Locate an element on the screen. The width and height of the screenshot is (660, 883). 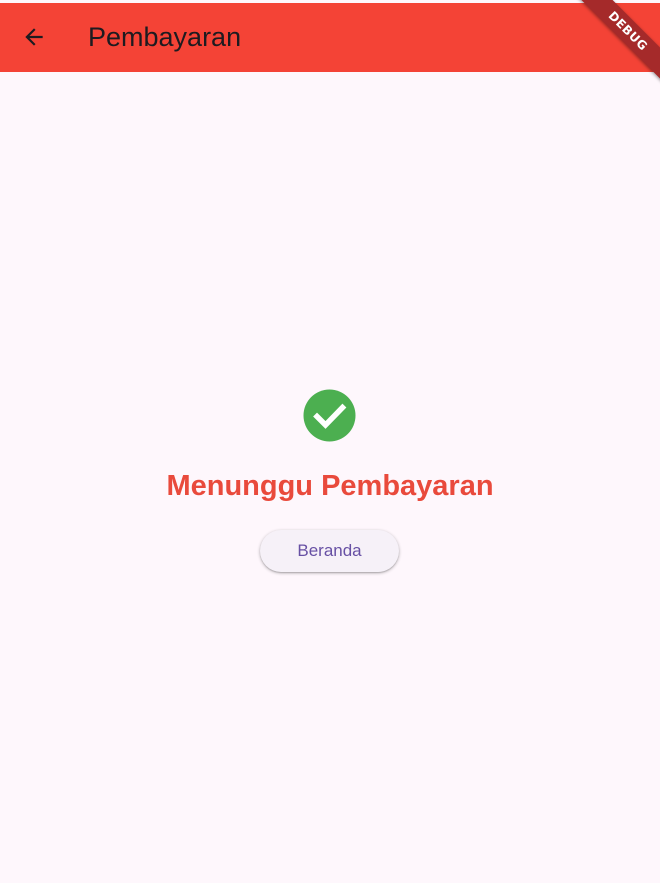
back-button is located at coordinates (34, 37).